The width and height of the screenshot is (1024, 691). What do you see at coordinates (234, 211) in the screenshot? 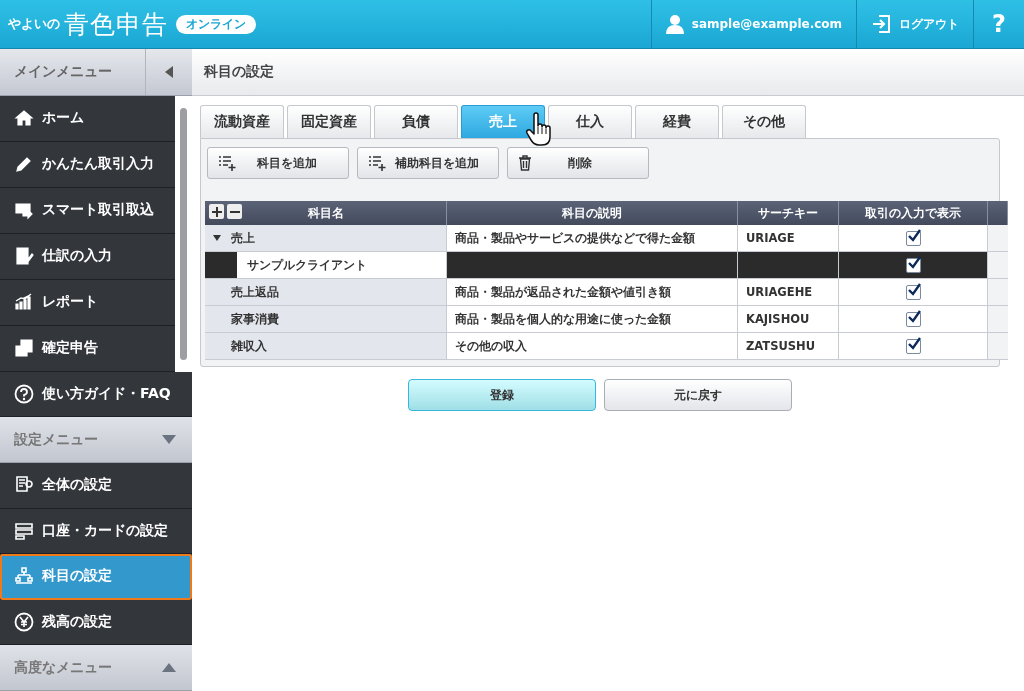
I see `collapse-all-button` at bounding box center [234, 211].